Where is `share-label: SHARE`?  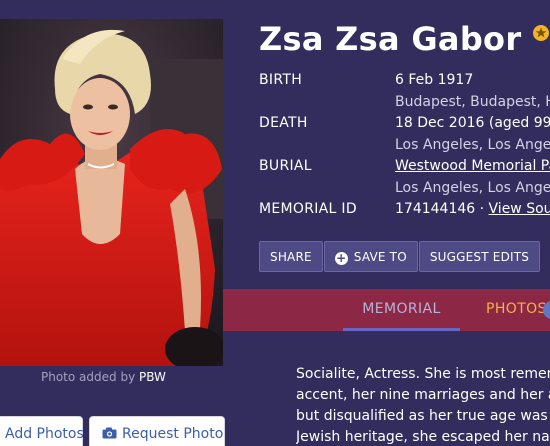 share-label: SHARE is located at coordinates (291, 257).